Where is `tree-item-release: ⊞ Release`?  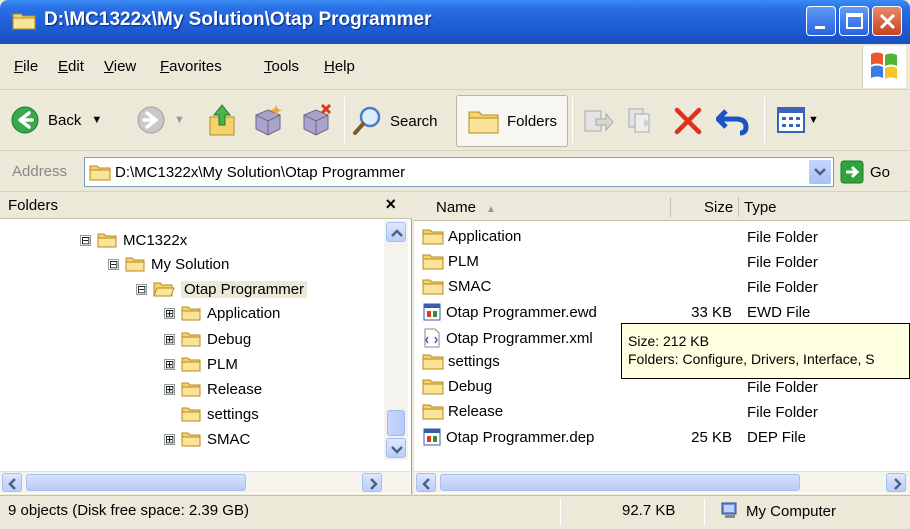 tree-item-release: ⊞ Release is located at coordinates (213, 389).